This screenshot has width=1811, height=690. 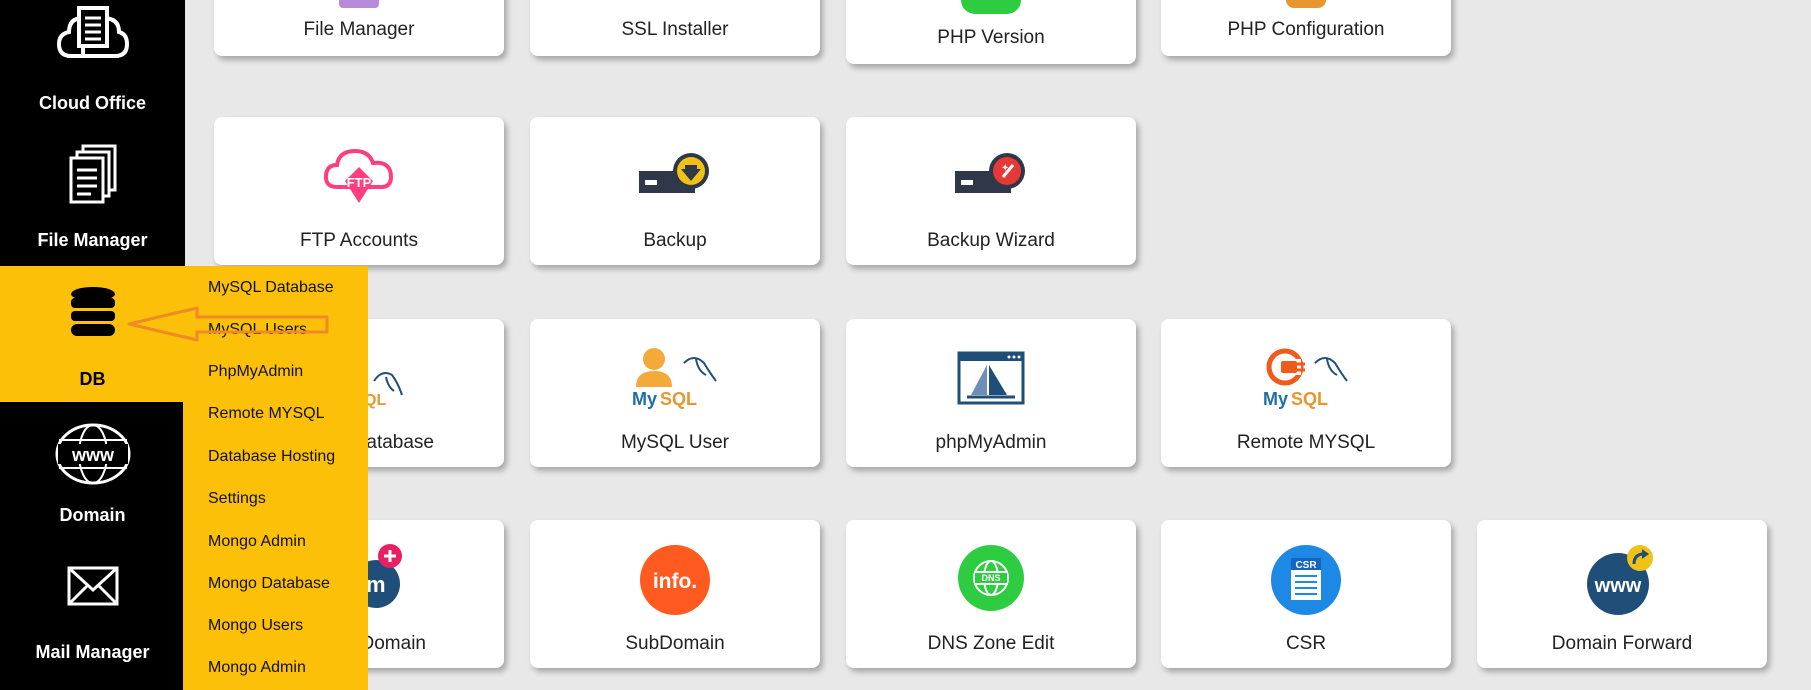 I want to click on submenu-item-phpmyadmin: PhpMyAdmin, so click(x=255, y=372).